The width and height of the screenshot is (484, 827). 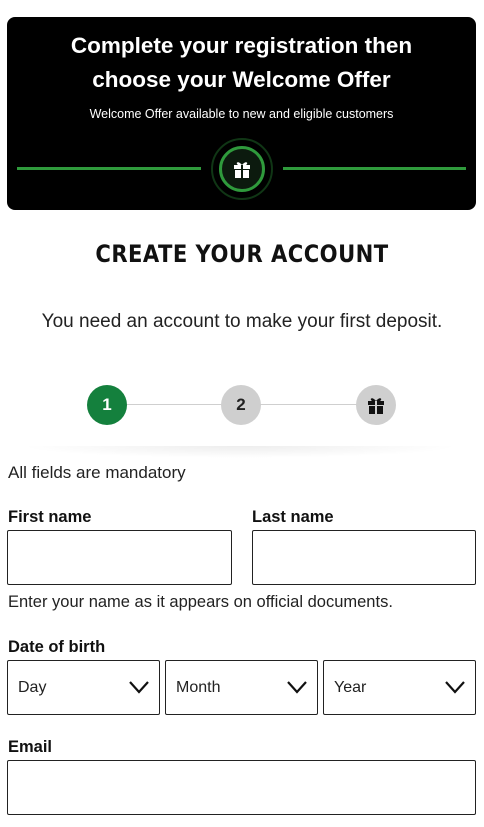 I want to click on mandatory-note: All fields are mandatory, so click(x=97, y=472).